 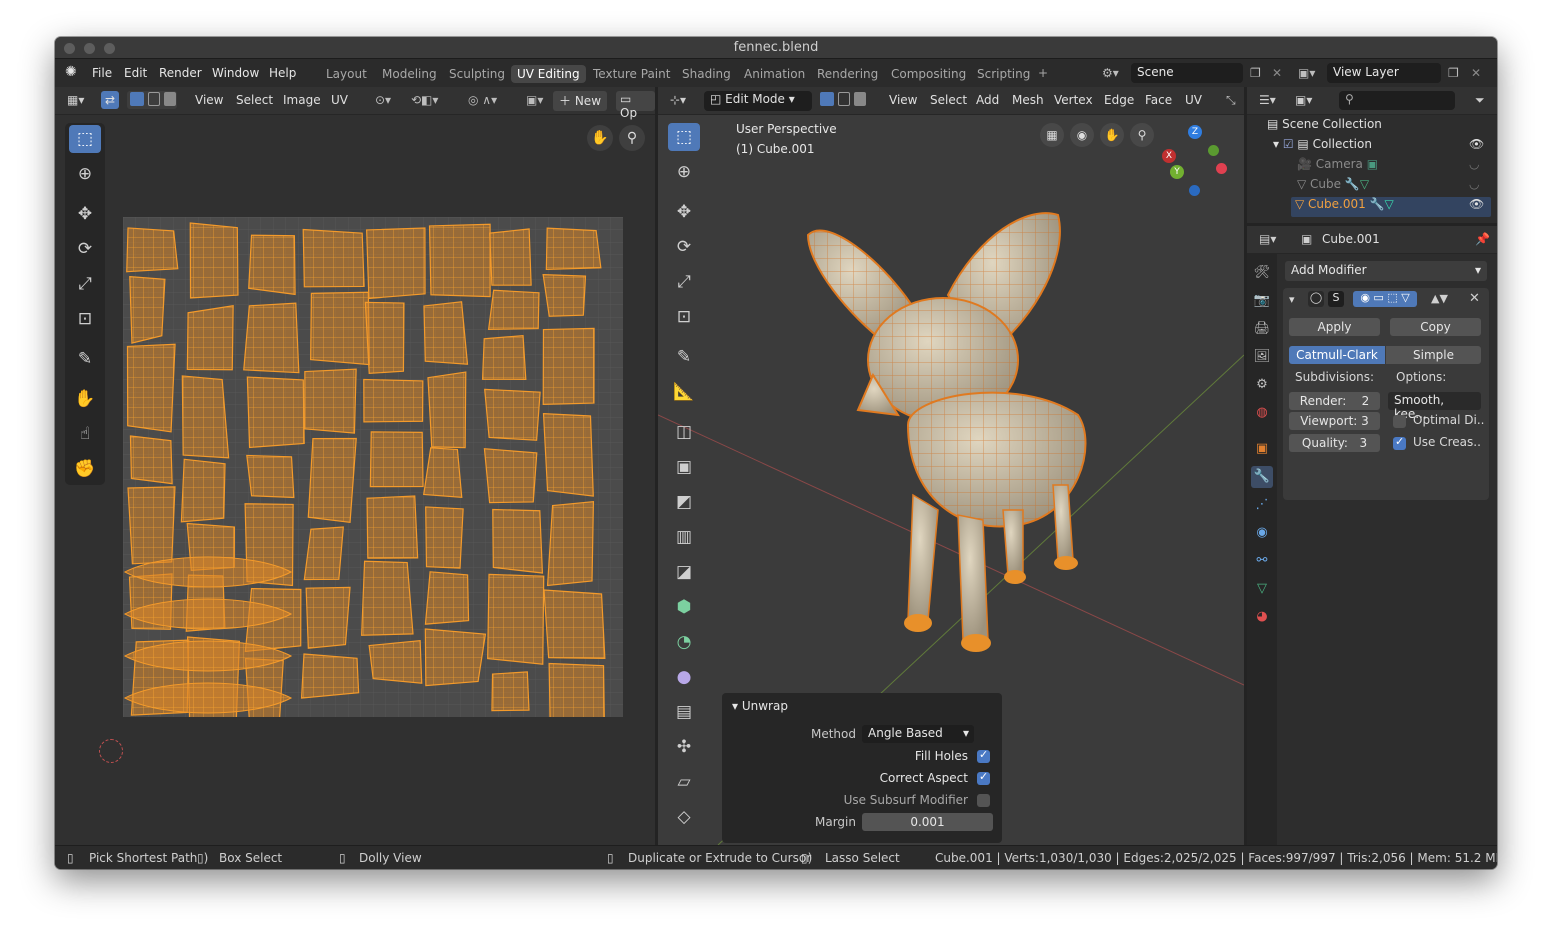 I want to click on menu-render: Render, so click(x=180, y=73).